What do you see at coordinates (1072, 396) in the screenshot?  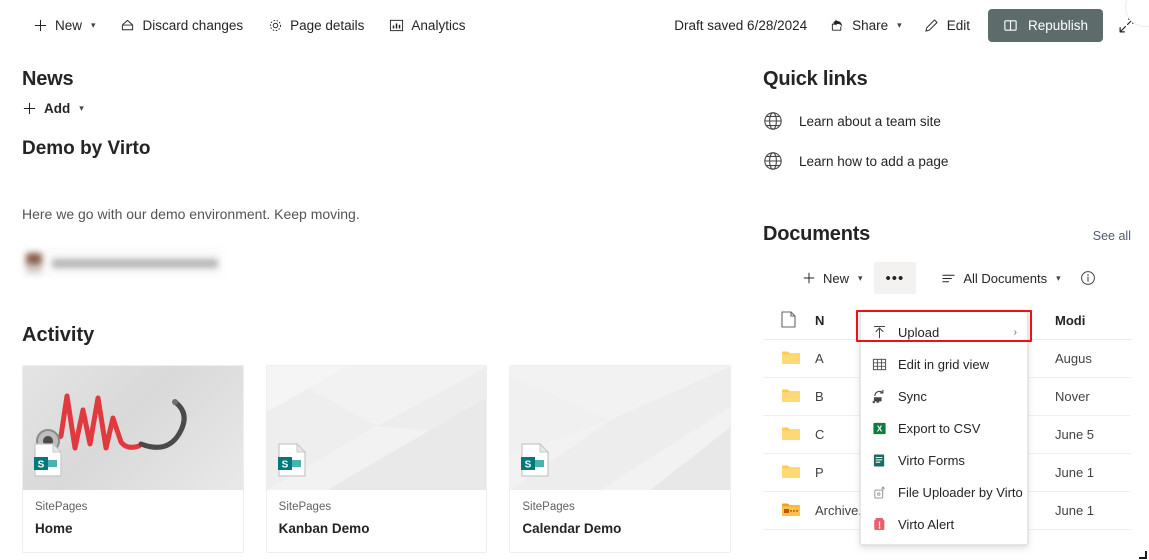 I see `file-modified: Nover` at bounding box center [1072, 396].